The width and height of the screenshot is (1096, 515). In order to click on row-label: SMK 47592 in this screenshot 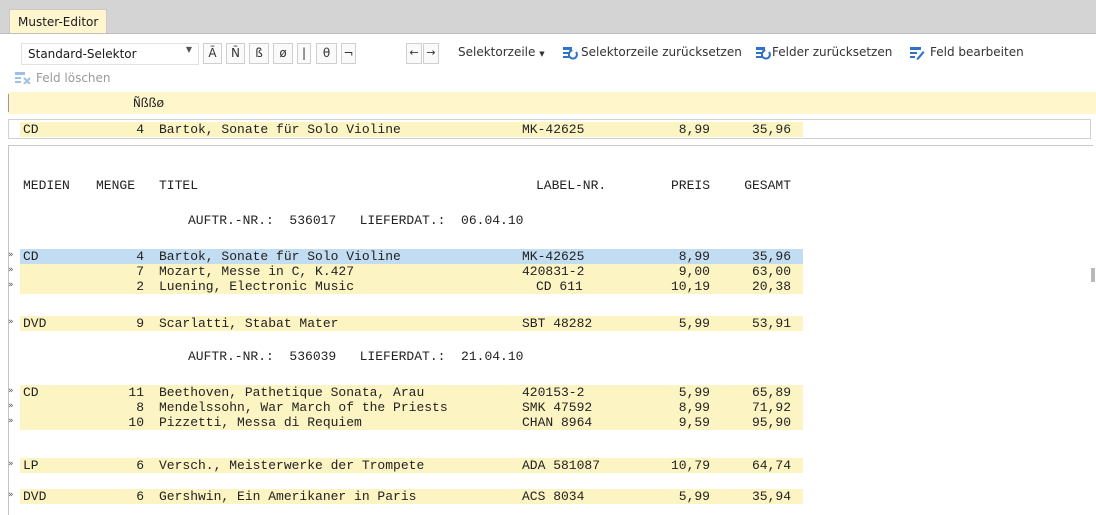, I will do `click(557, 407)`.